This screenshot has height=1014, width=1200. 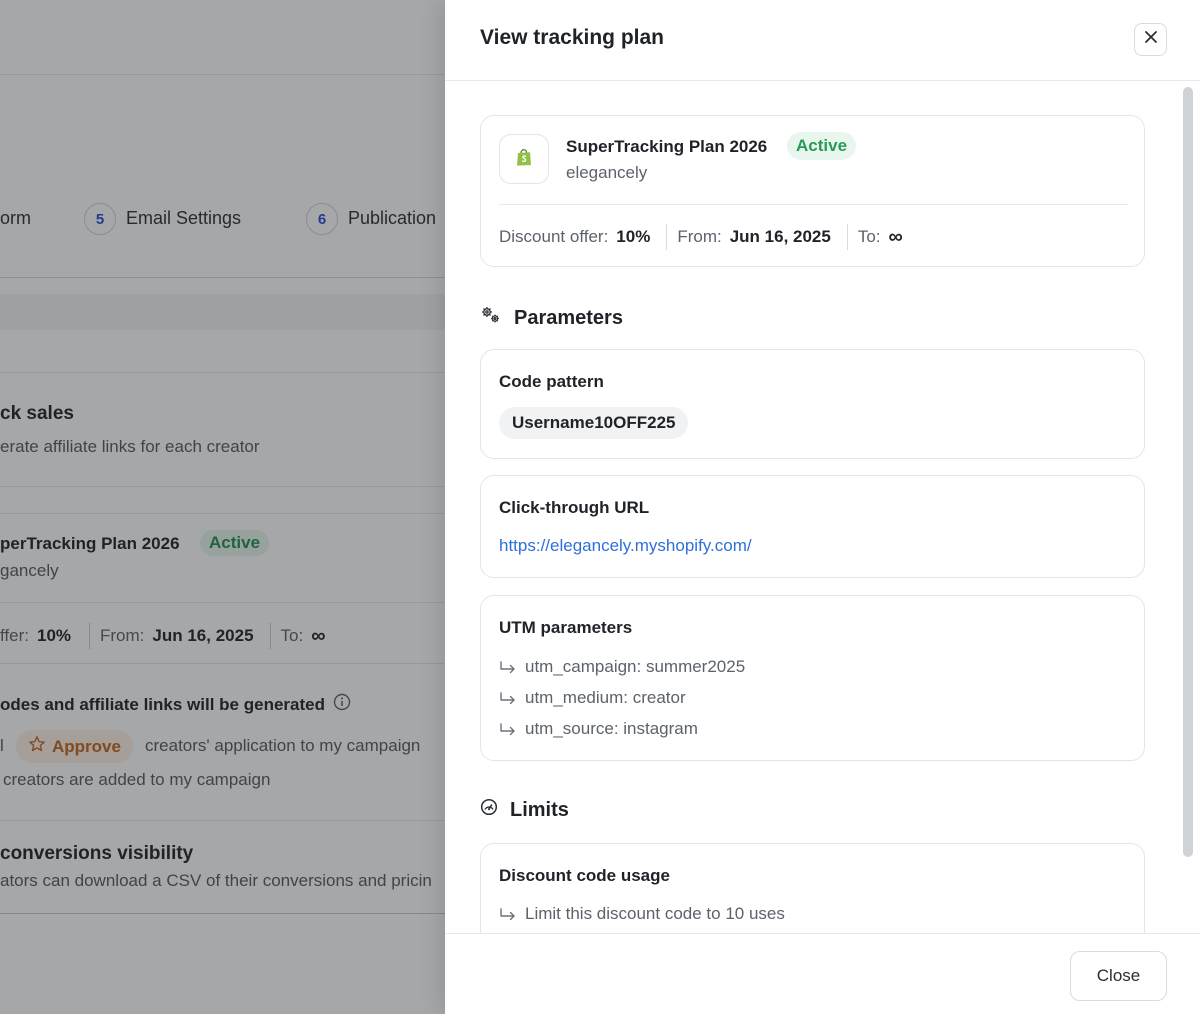 I want to click on utm-item: utm_campaign: summer2025, so click(x=622, y=667).